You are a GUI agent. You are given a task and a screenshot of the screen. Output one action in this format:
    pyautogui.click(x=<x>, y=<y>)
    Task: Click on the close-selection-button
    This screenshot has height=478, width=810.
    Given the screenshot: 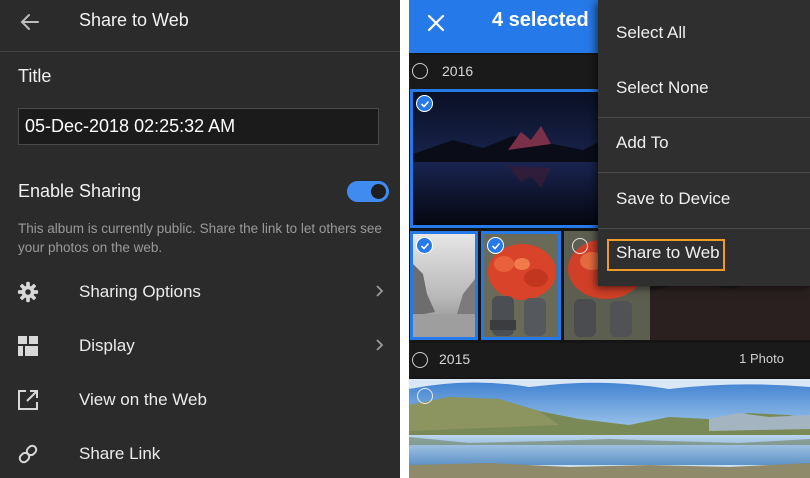 What is the action you would take?
    pyautogui.click(x=436, y=23)
    